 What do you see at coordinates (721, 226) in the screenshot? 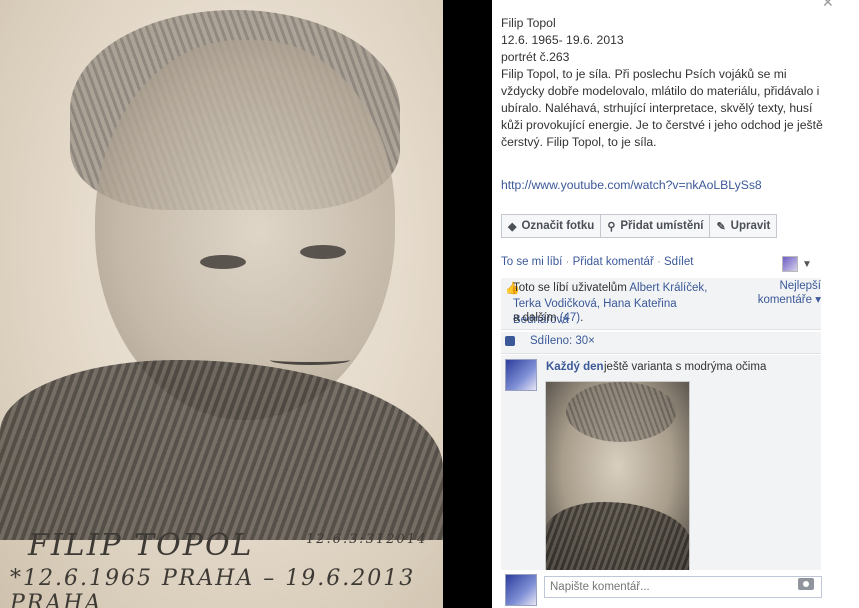
I see `pencil-icon: ✎` at bounding box center [721, 226].